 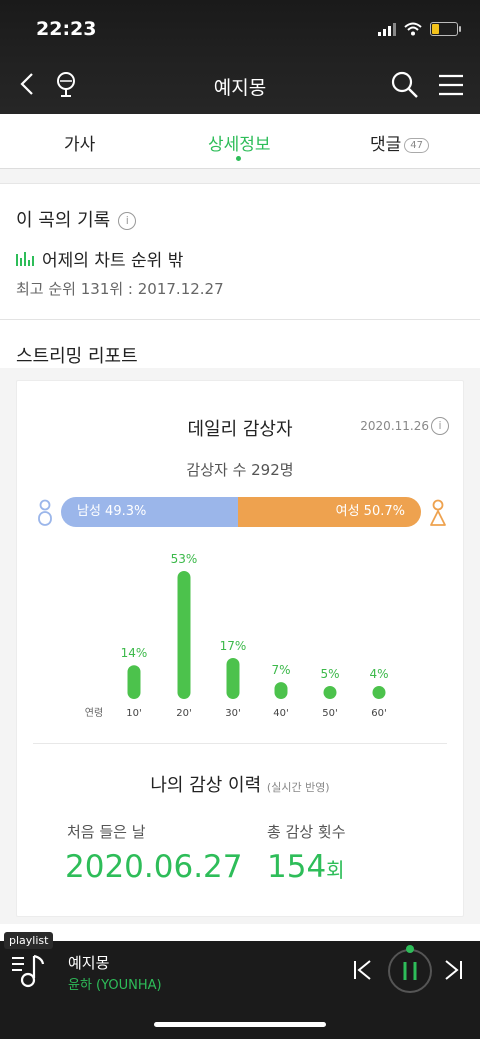 What do you see at coordinates (45, 512) in the screenshot?
I see `male-icon` at bounding box center [45, 512].